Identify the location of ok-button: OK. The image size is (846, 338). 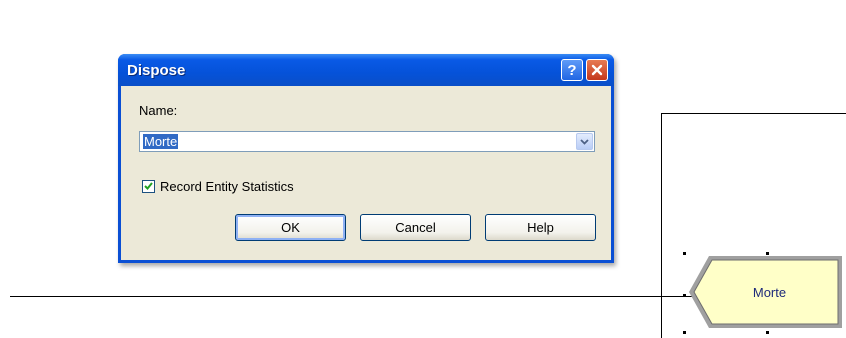
(290, 227).